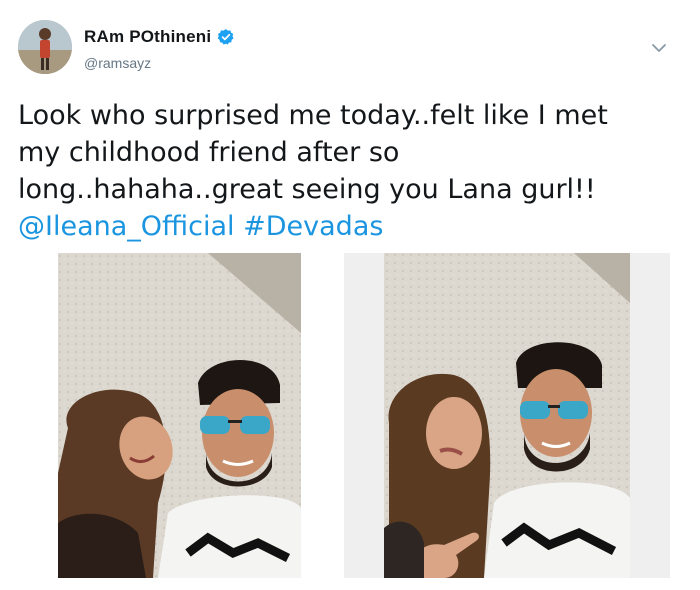 Image resolution: width=700 pixels, height=590 pixels. Describe the element at coordinates (126, 226) in the screenshot. I see `mention-link: @Ileana_Official` at that location.